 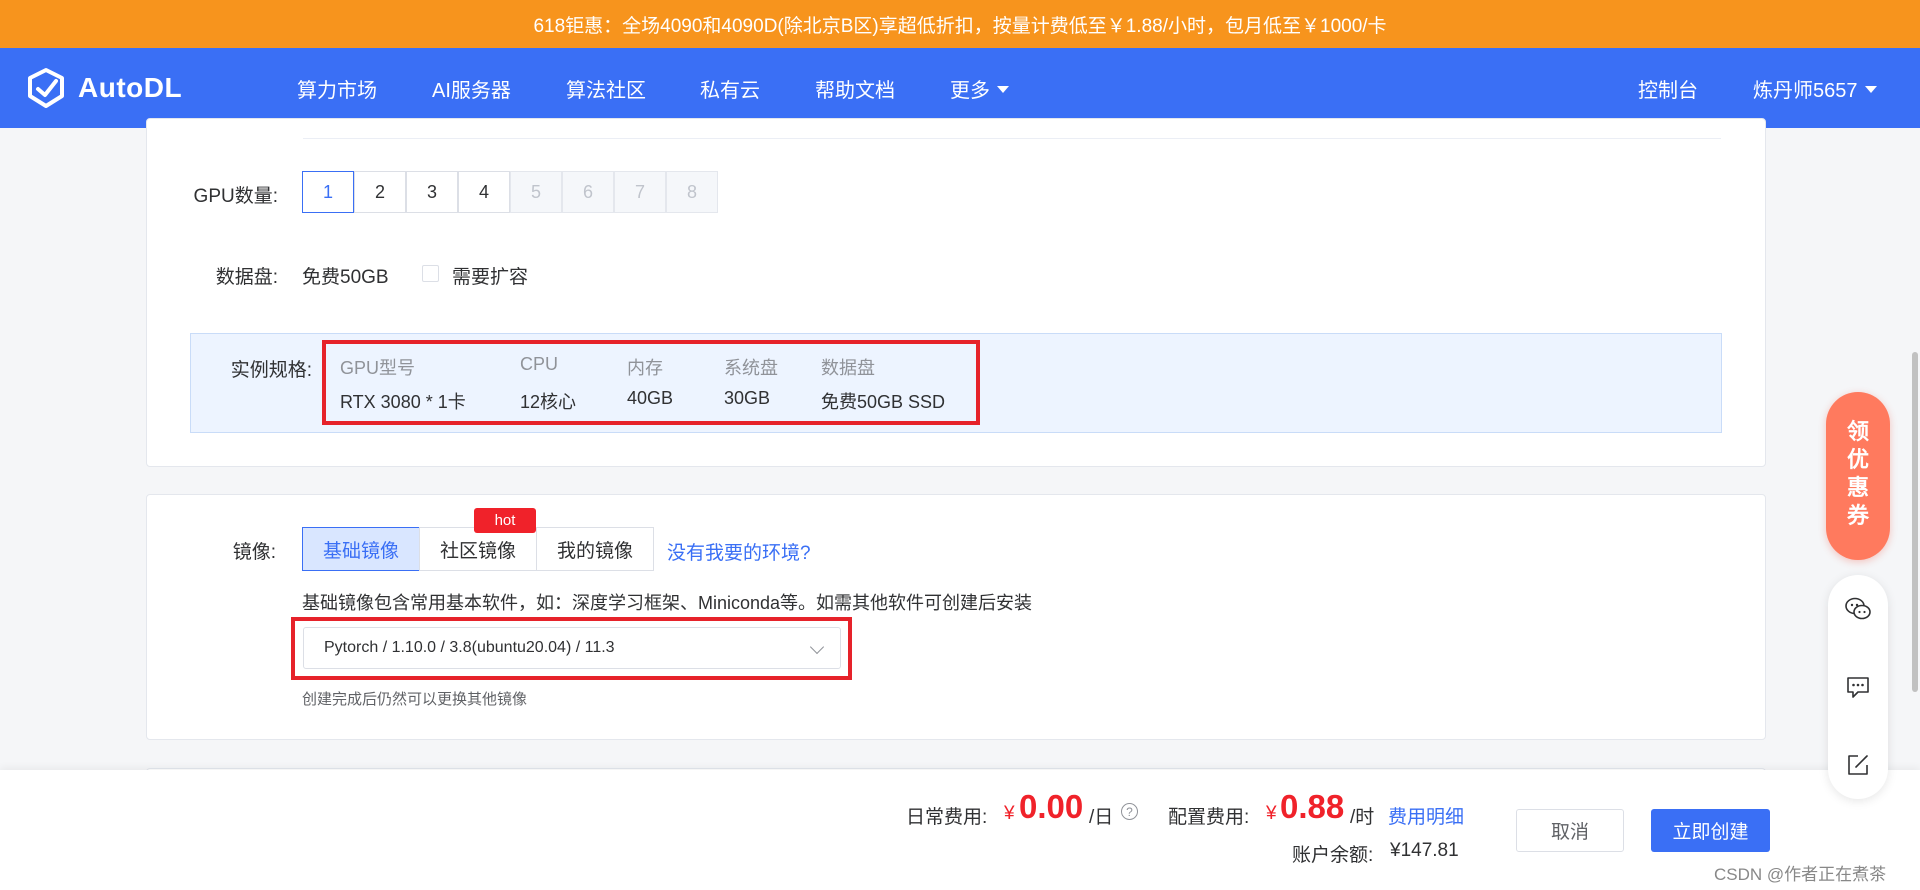 I want to click on nav-more-label: 更多, so click(x=970, y=90).